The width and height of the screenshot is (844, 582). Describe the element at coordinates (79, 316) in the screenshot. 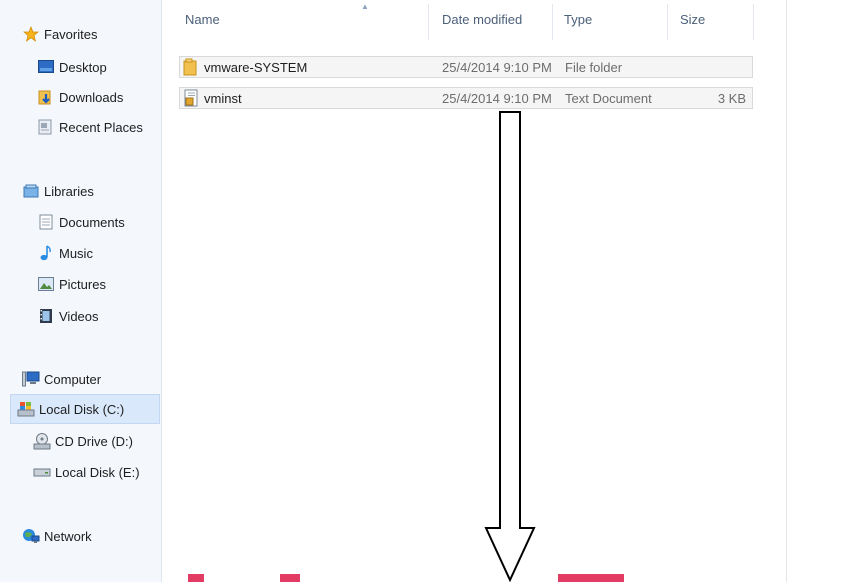

I see `nav-videos-label: Videos` at that location.